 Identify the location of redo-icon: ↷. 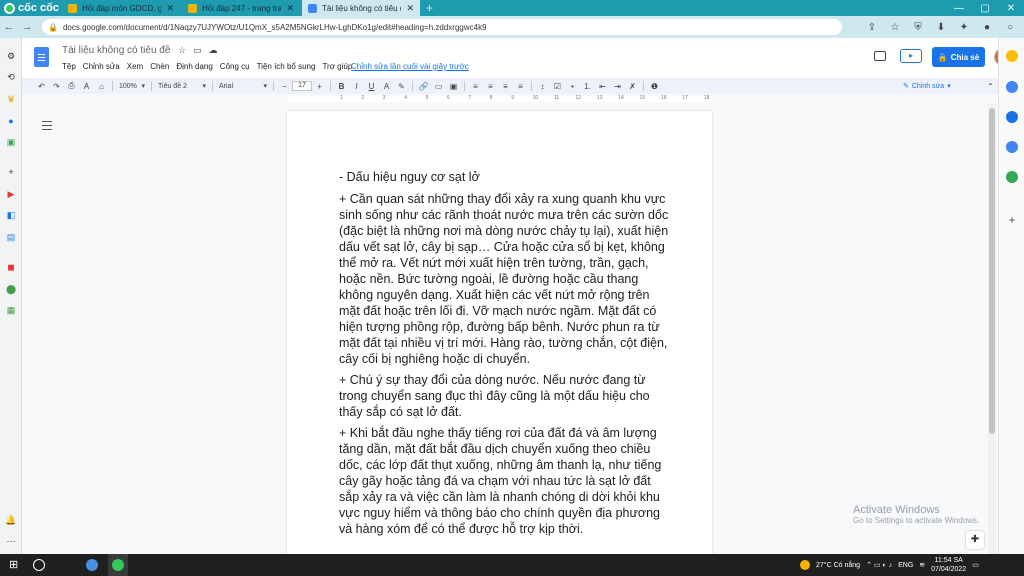
(56, 86).